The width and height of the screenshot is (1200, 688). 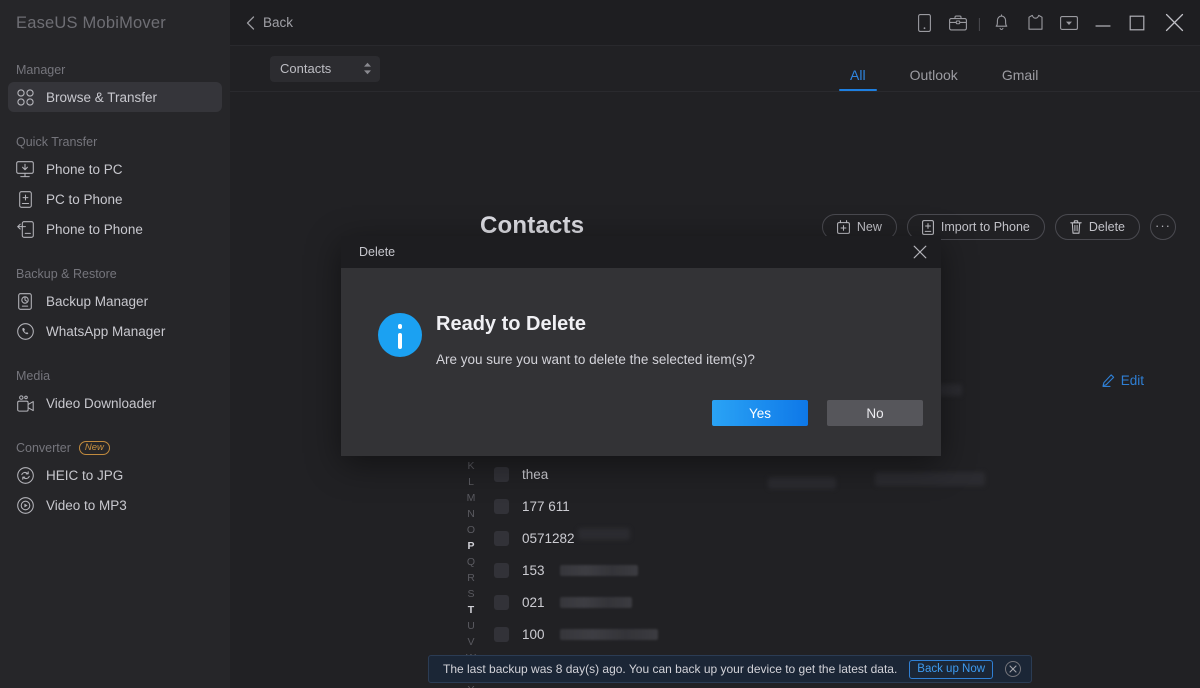 What do you see at coordinates (760, 413) in the screenshot?
I see `dialog-yes-button: Yes` at bounding box center [760, 413].